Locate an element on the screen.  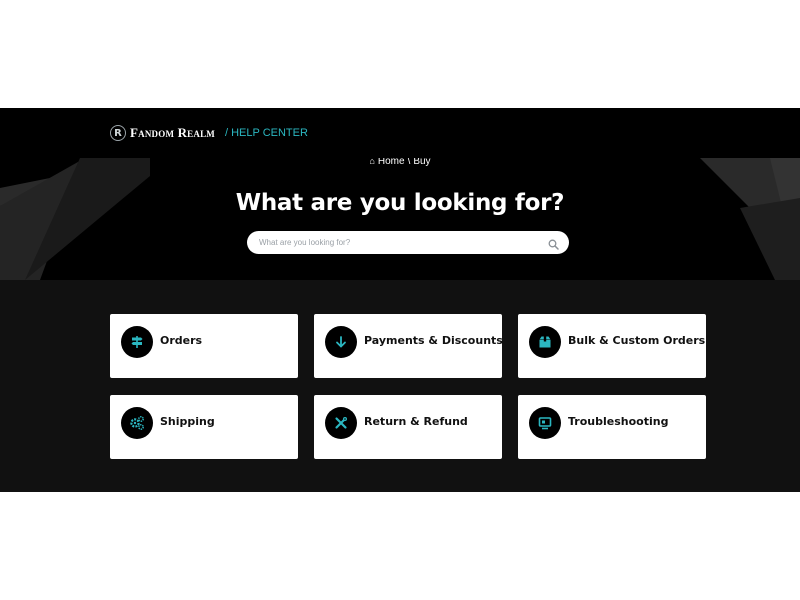
help-center-label: / HELP CENTER is located at coordinates (266, 133).